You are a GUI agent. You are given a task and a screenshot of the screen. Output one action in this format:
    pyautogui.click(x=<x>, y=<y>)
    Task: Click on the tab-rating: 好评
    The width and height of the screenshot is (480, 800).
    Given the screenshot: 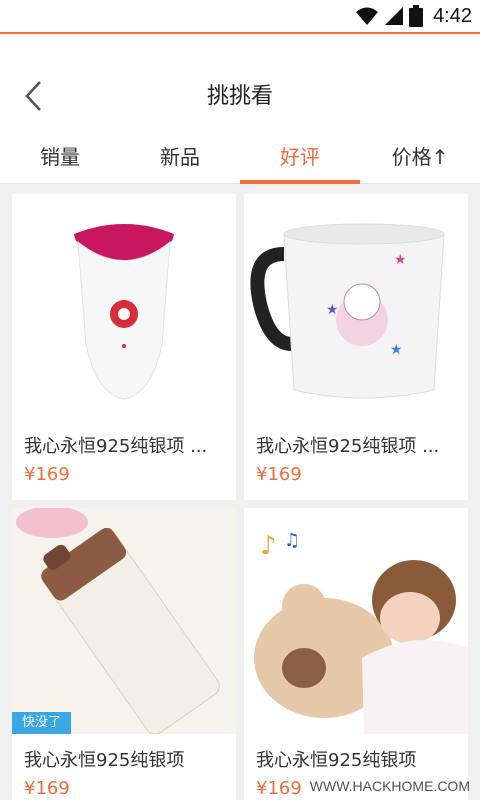 What is the action you would take?
    pyautogui.click(x=300, y=155)
    